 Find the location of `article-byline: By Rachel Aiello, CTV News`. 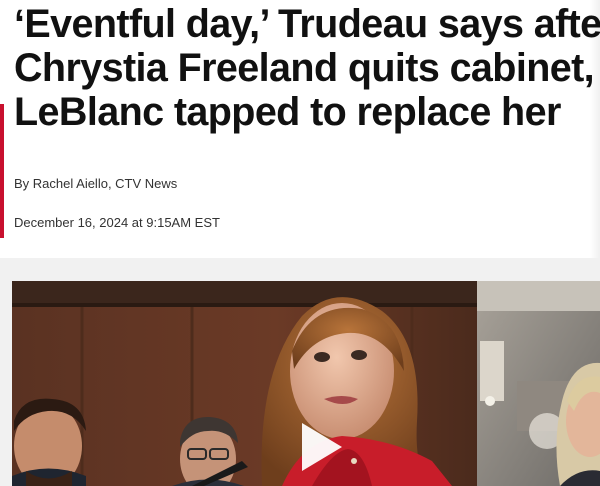

article-byline: By Rachel Aiello, CTV News is located at coordinates (95, 183).